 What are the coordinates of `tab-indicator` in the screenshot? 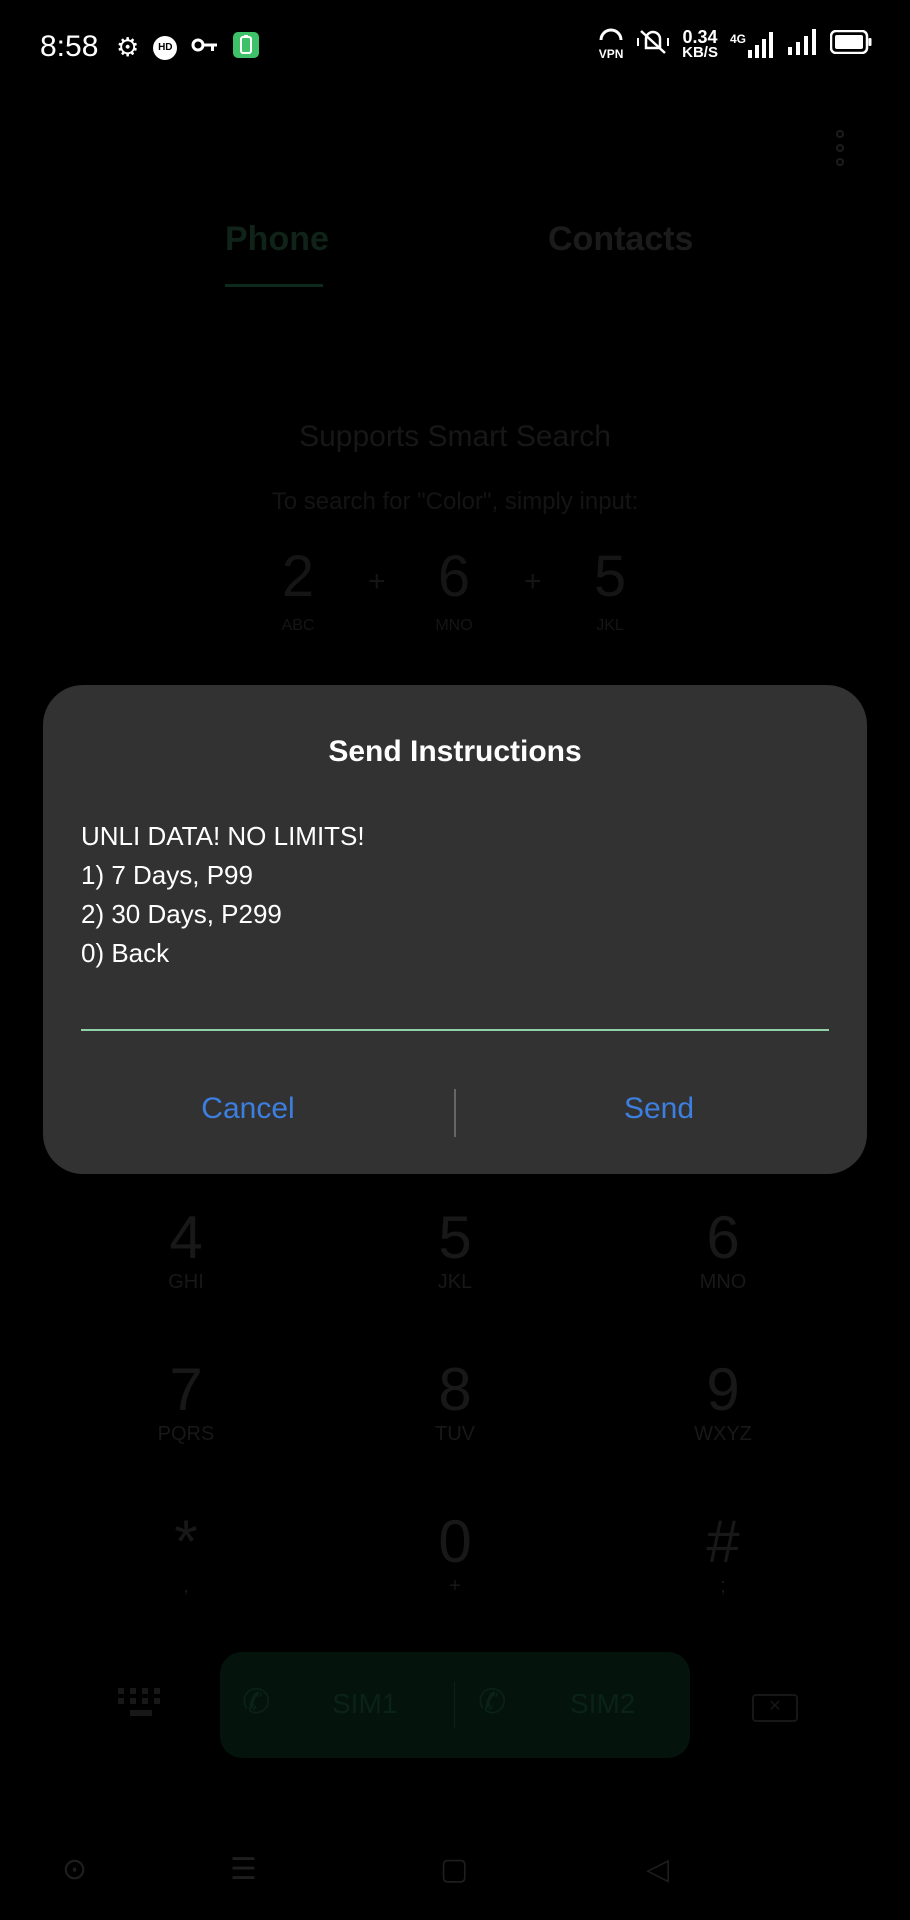 It's located at (274, 285).